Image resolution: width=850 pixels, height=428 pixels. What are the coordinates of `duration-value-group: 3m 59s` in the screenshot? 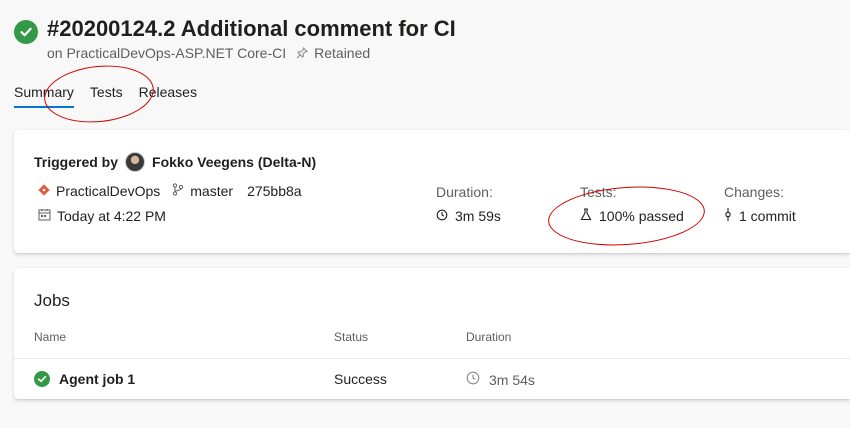 It's located at (468, 216).